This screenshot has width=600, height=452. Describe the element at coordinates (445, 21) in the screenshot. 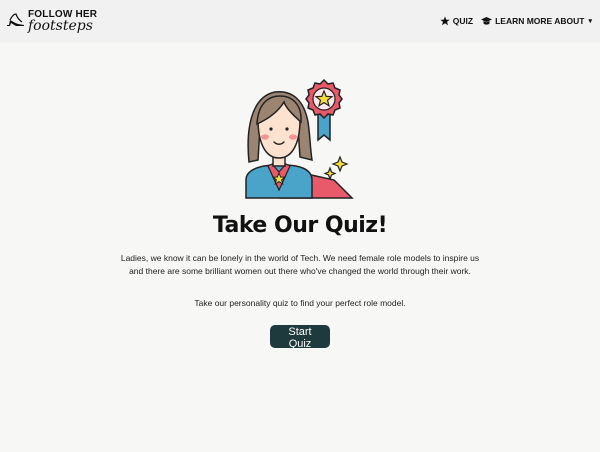

I see `star-icon` at that location.